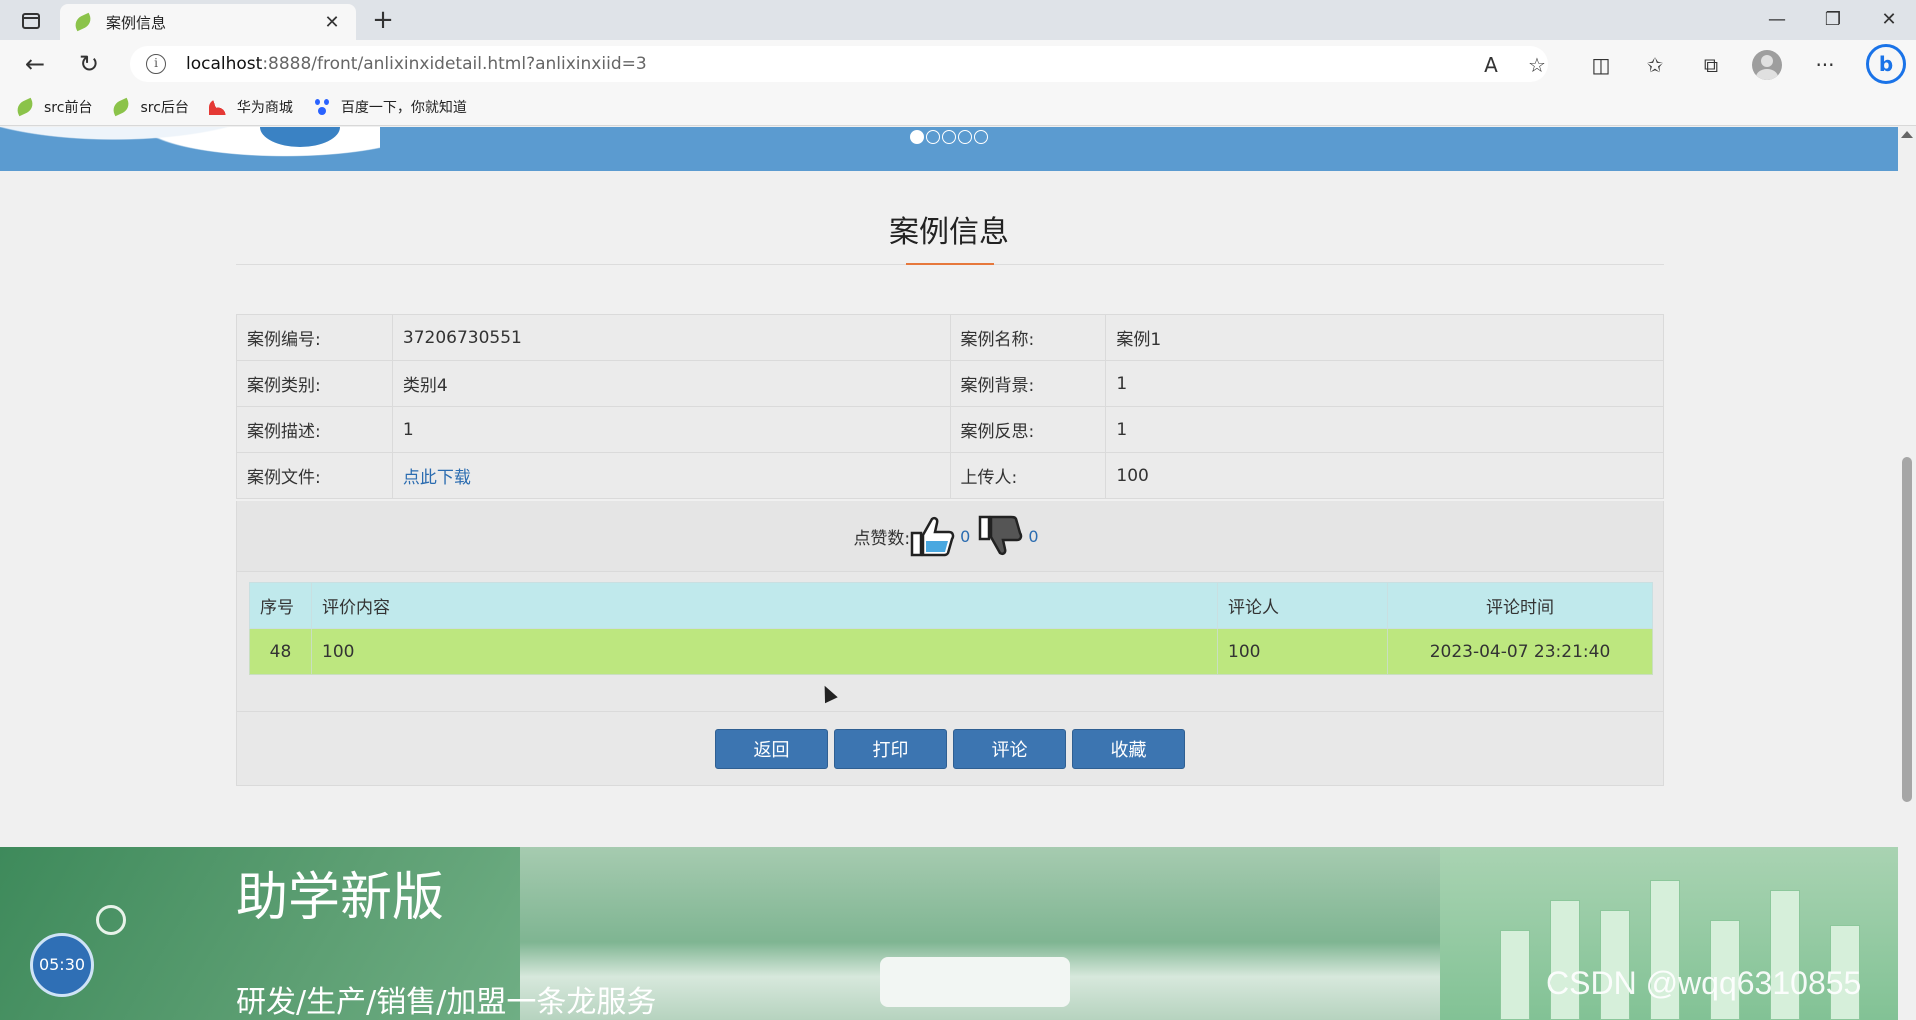 The width and height of the screenshot is (1916, 1020). What do you see at coordinates (314, 337) in the screenshot?
I see `label-case-number: 案例编号:` at bounding box center [314, 337].